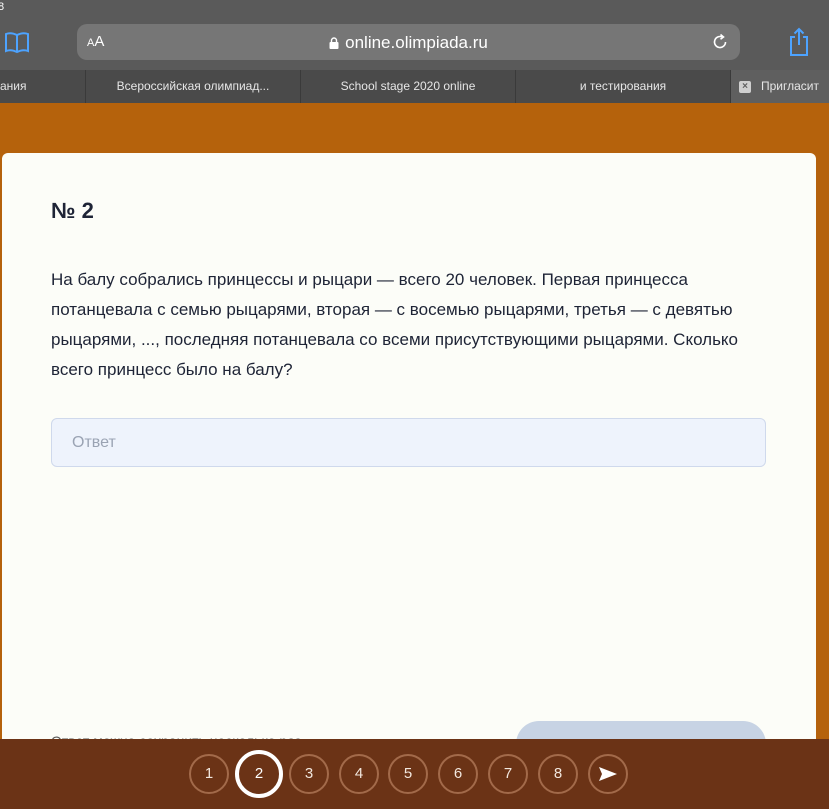 The image size is (829, 809). I want to click on nav-task-5: 5, so click(408, 774).